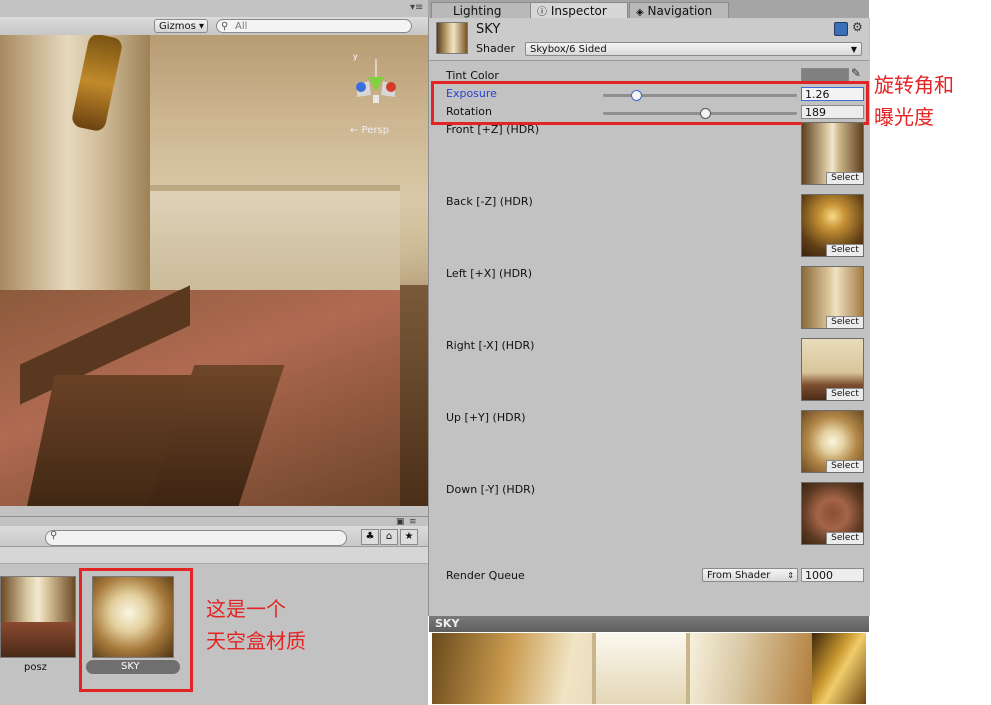  Describe the element at coordinates (38, 617) in the screenshot. I see `asset-thumbnail-posz` at that location.